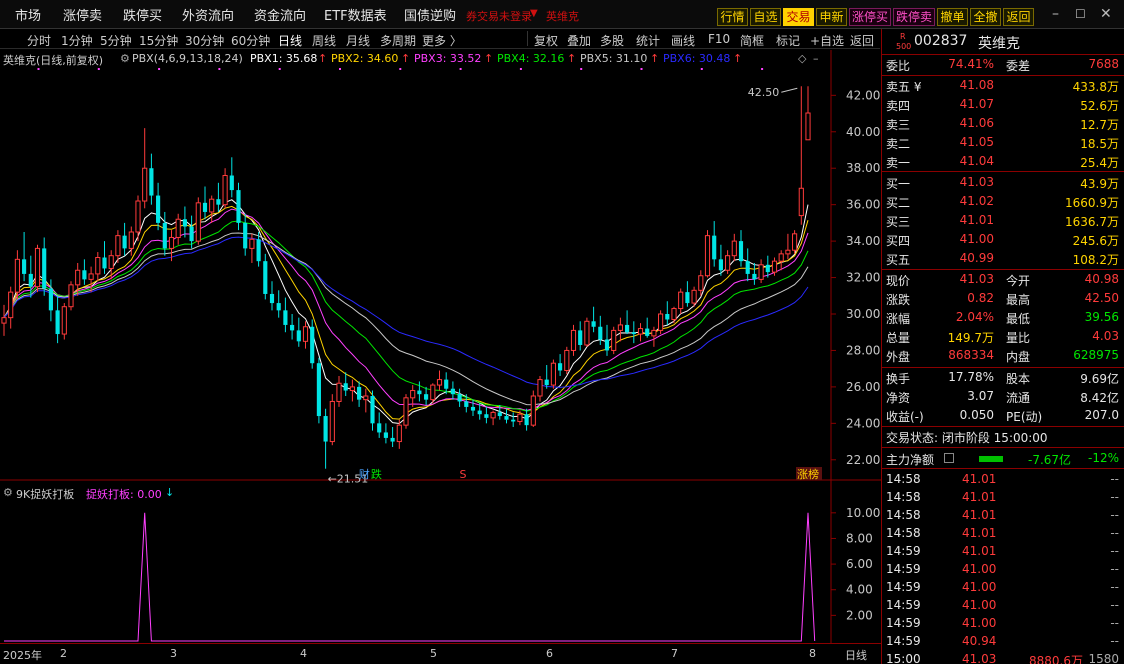 The image size is (1124, 664). Describe the element at coordinates (1018, 398) in the screenshot. I see `stat-label: 流通` at that location.